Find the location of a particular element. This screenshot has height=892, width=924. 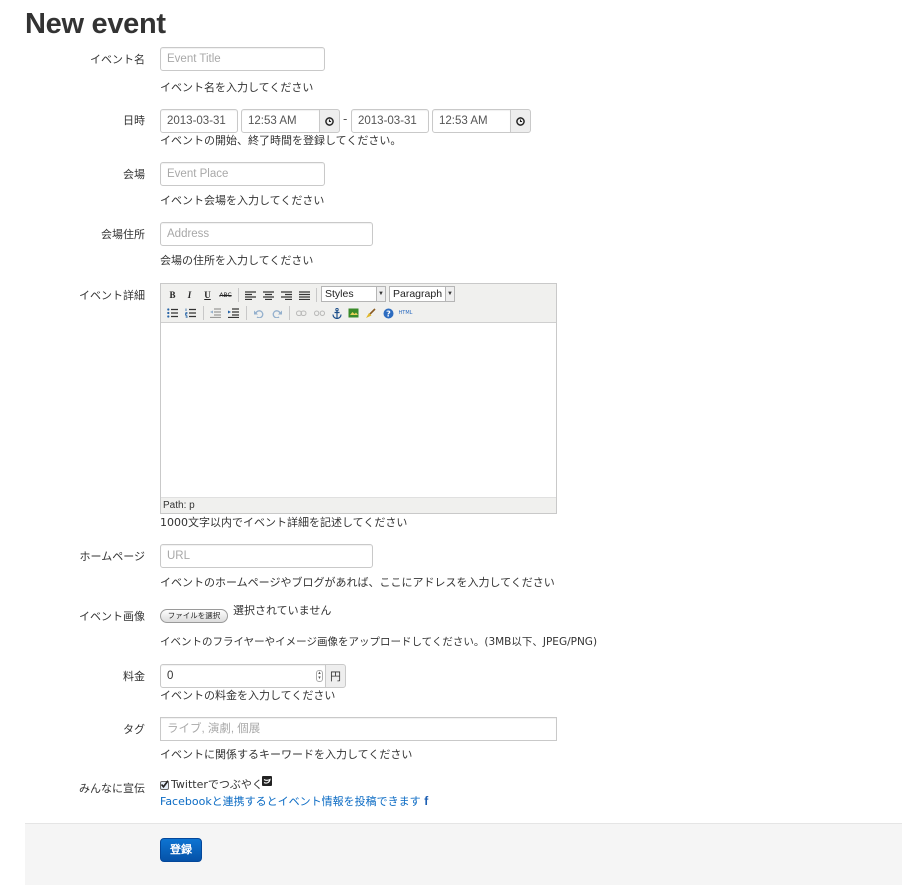

event-name-help: イベント名を入力してください is located at coordinates (237, 87).